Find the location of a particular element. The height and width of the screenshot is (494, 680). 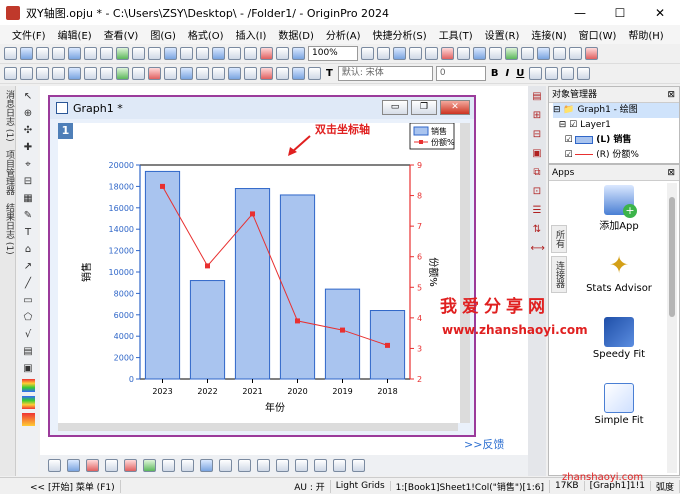

app-stats-advisor: ✦ Stats Advisor is located at coordinates (619, 283).